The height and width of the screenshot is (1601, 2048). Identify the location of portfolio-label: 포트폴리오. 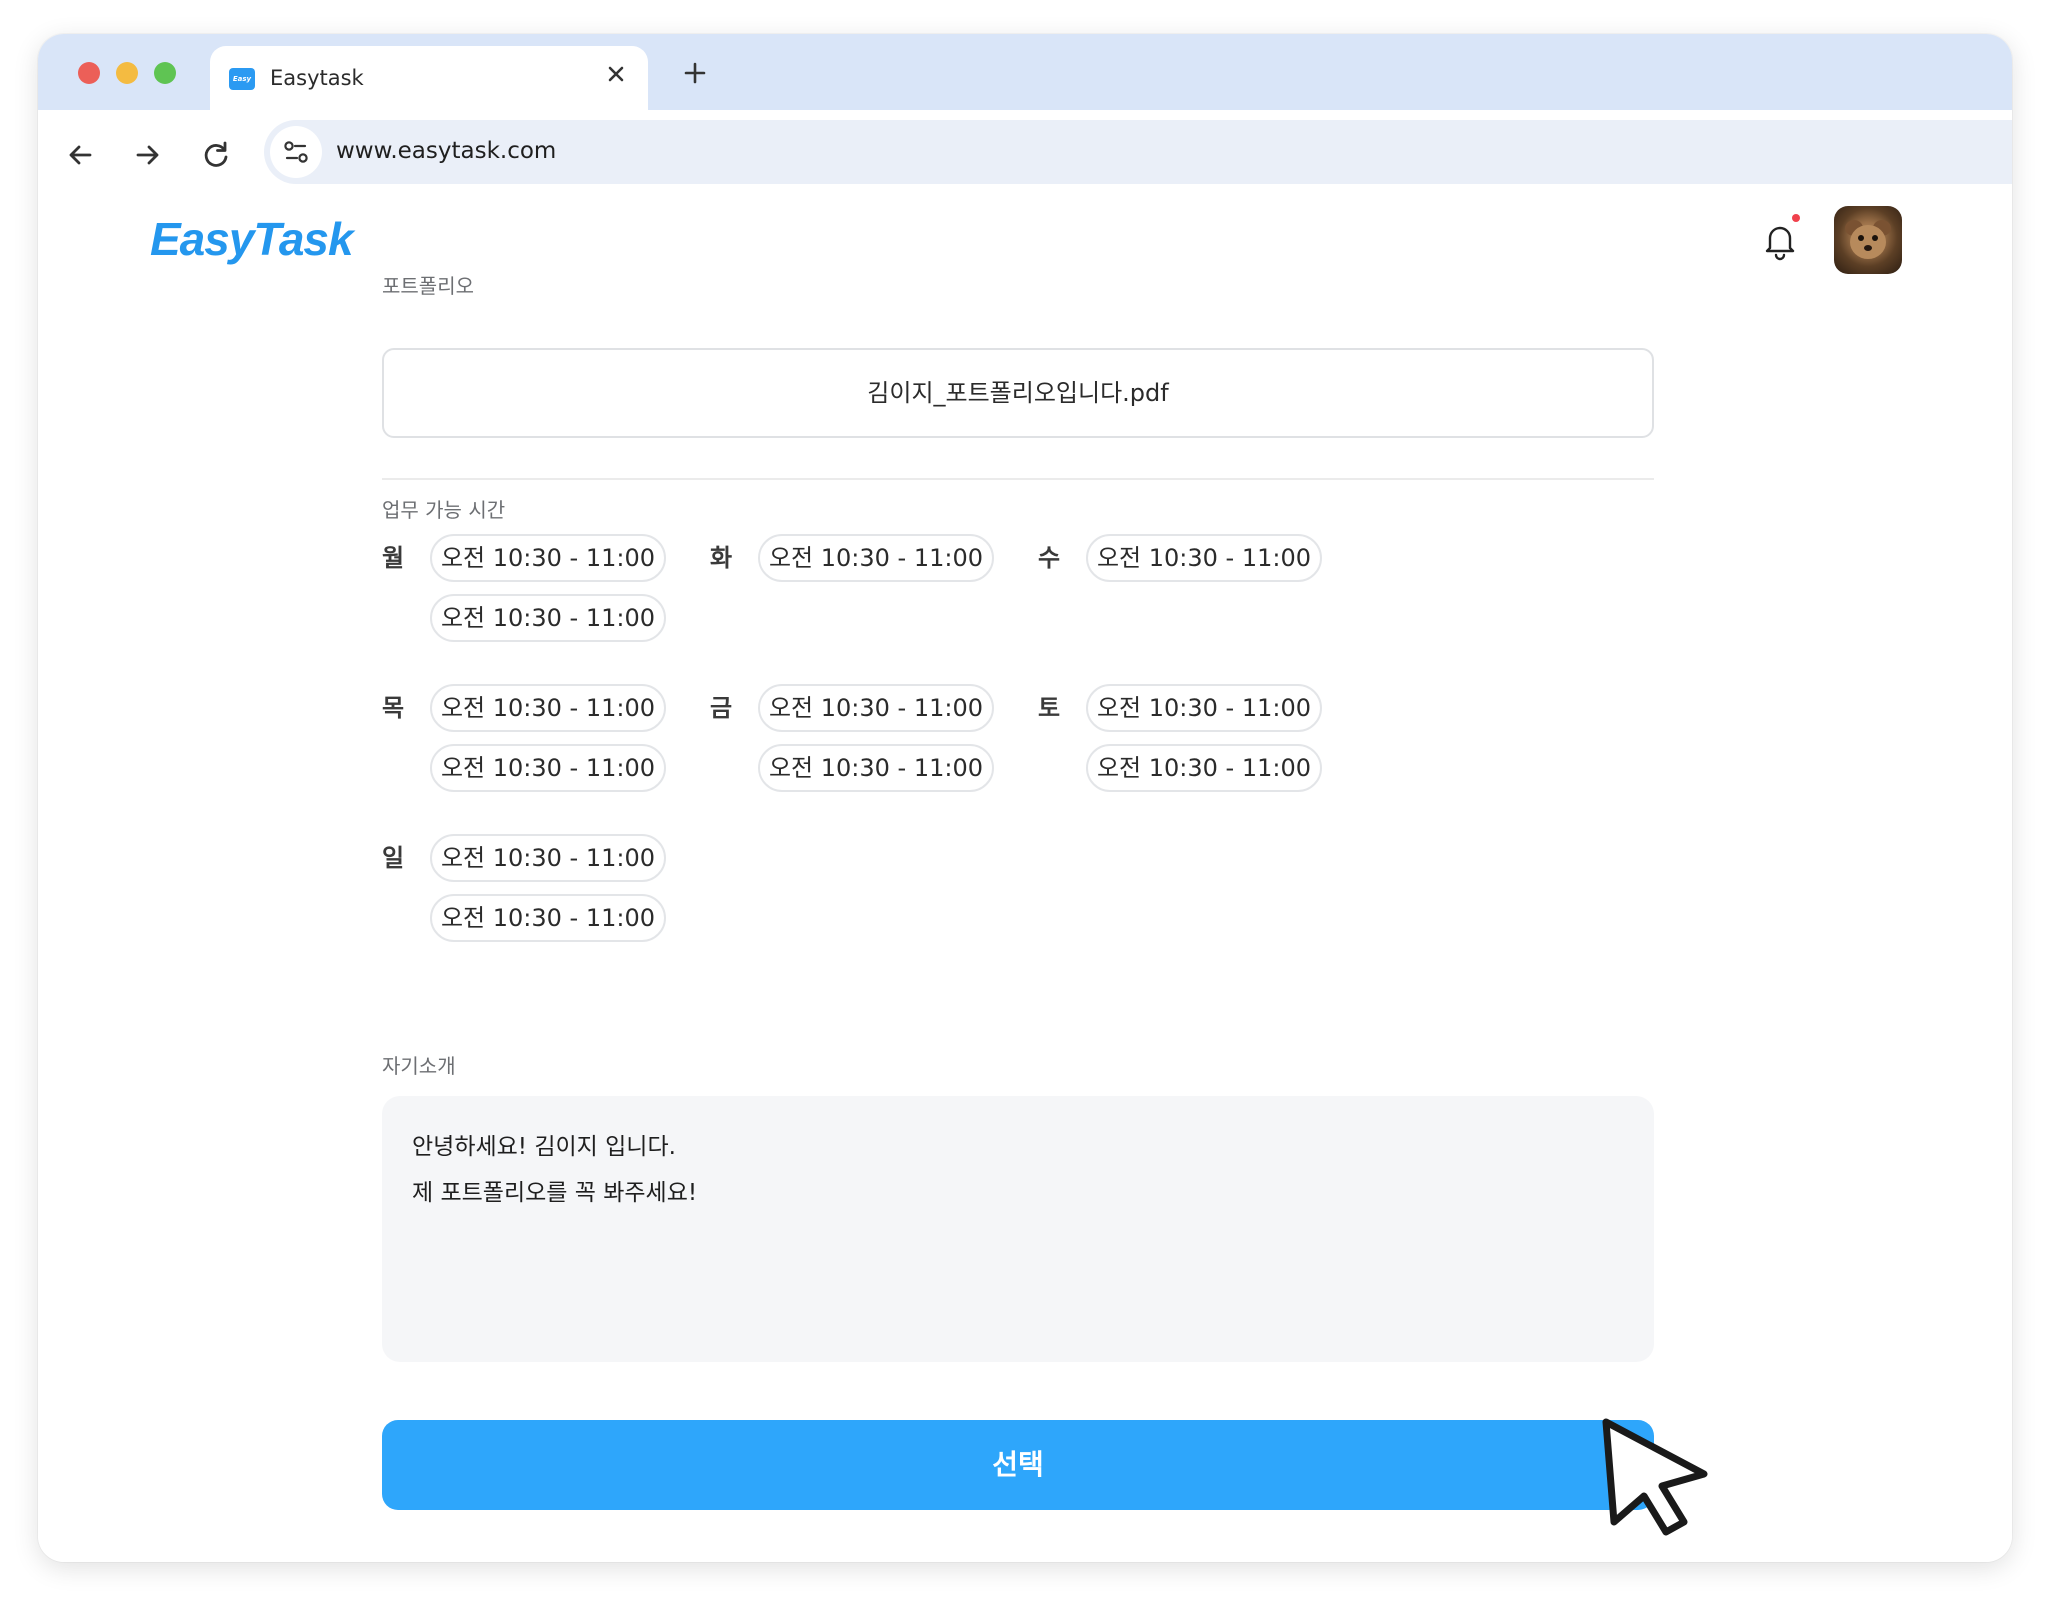
(428, 286).